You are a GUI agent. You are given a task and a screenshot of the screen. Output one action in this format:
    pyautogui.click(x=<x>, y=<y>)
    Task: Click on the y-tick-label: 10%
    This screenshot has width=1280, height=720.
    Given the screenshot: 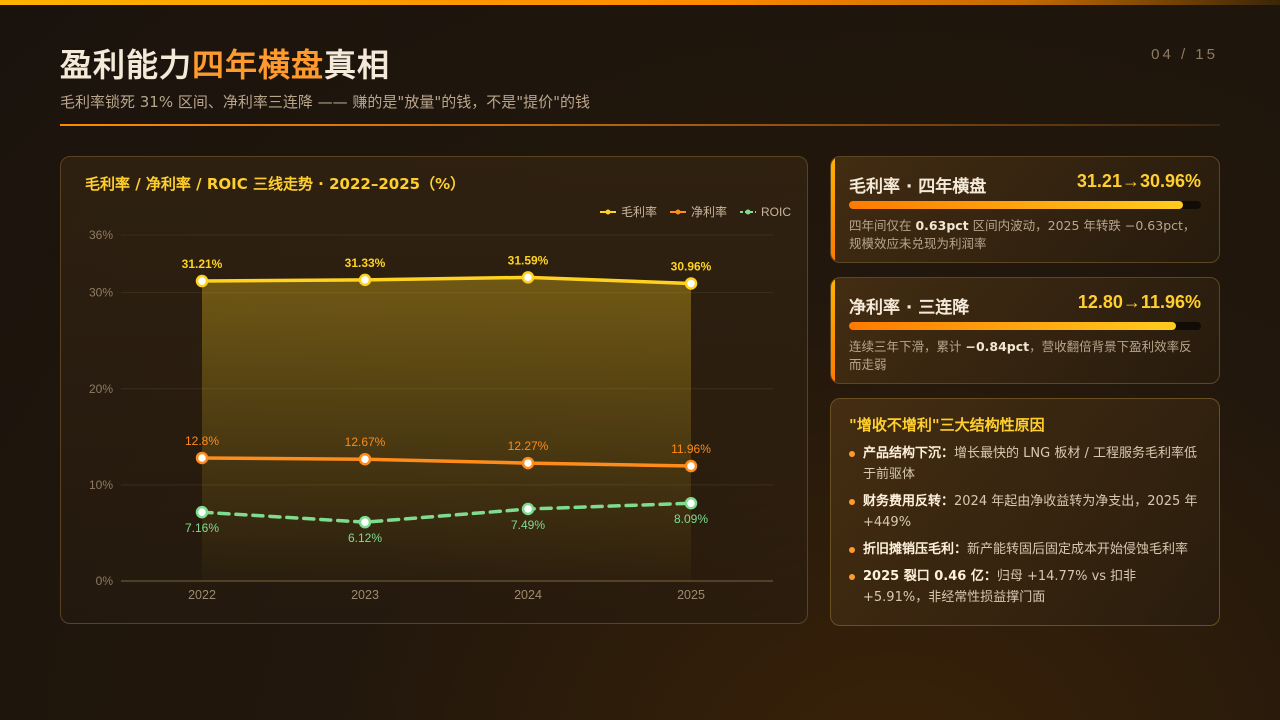 What is the action you would take?
    pyautogui.click(x=101, y=485)
    